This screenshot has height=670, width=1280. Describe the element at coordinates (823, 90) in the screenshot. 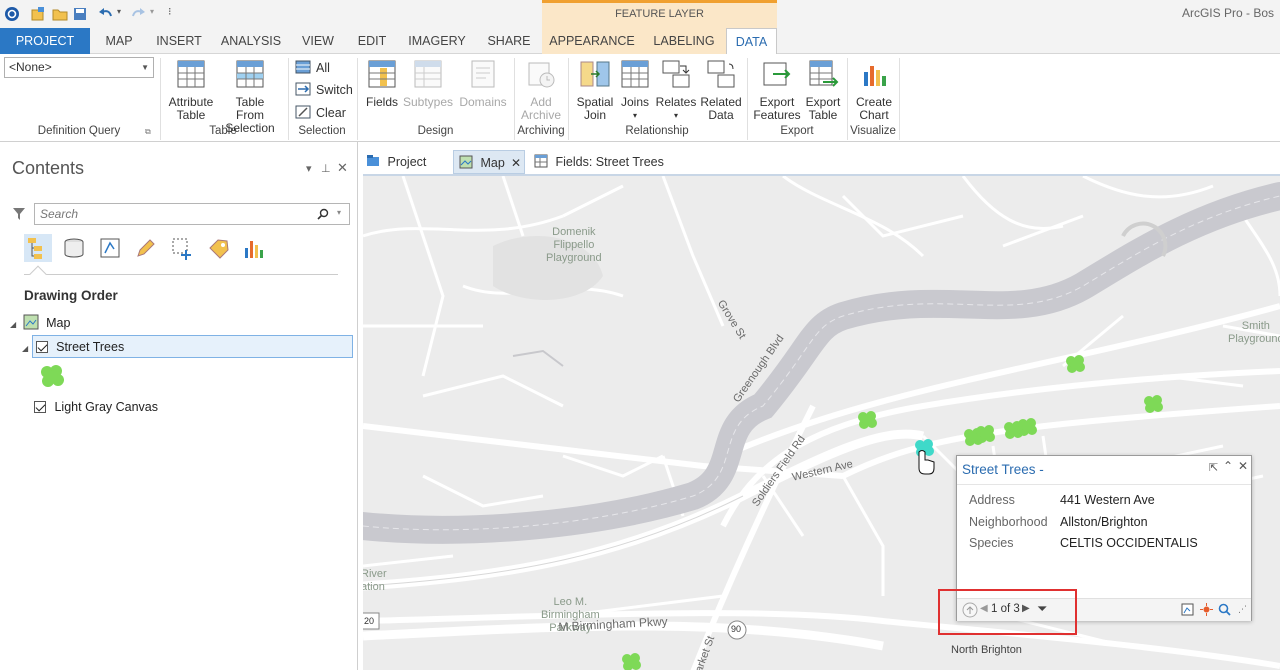

I see `export-table-button: Export Table` at that location.